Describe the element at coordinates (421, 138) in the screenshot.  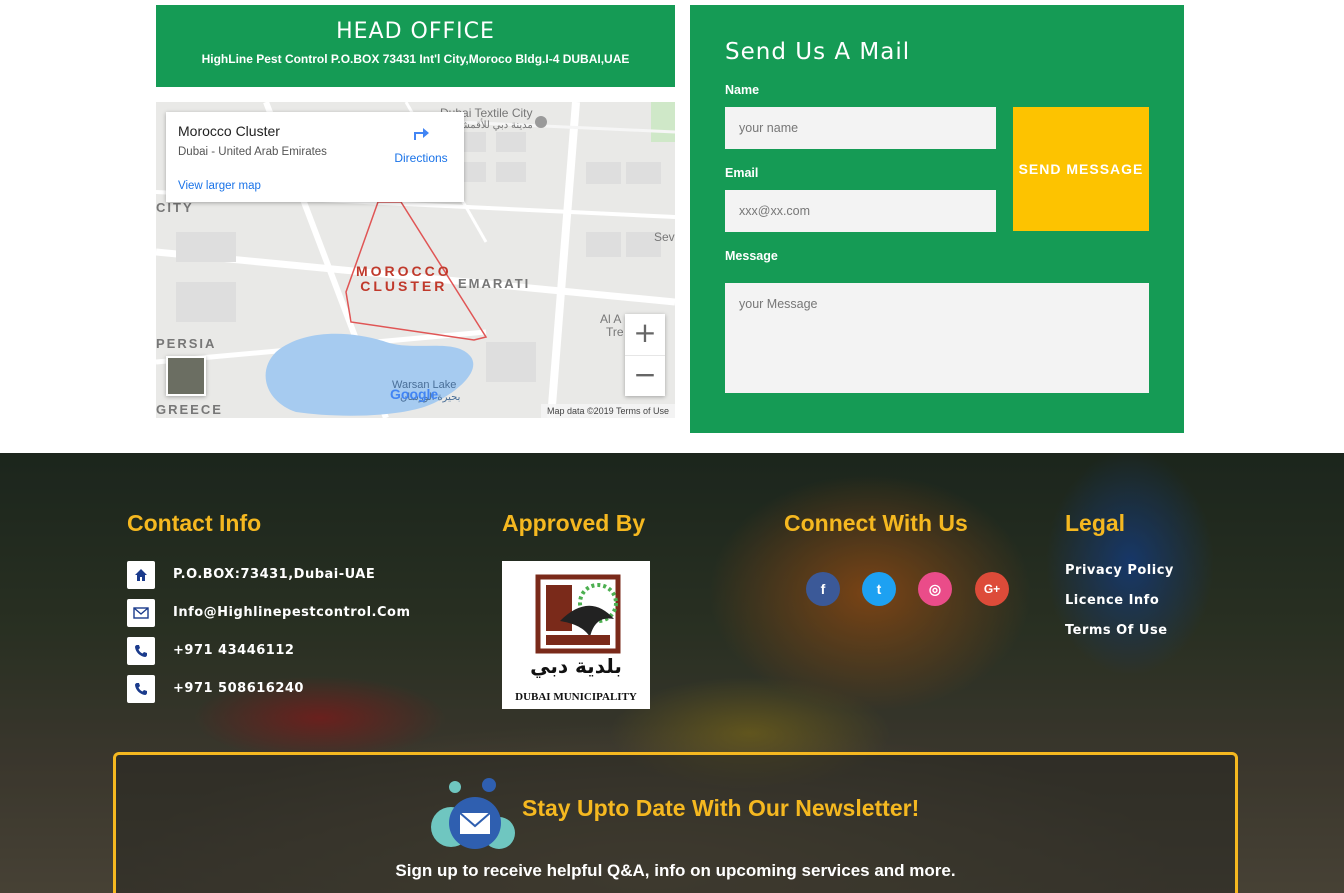
I see `directions-icon` at that location.